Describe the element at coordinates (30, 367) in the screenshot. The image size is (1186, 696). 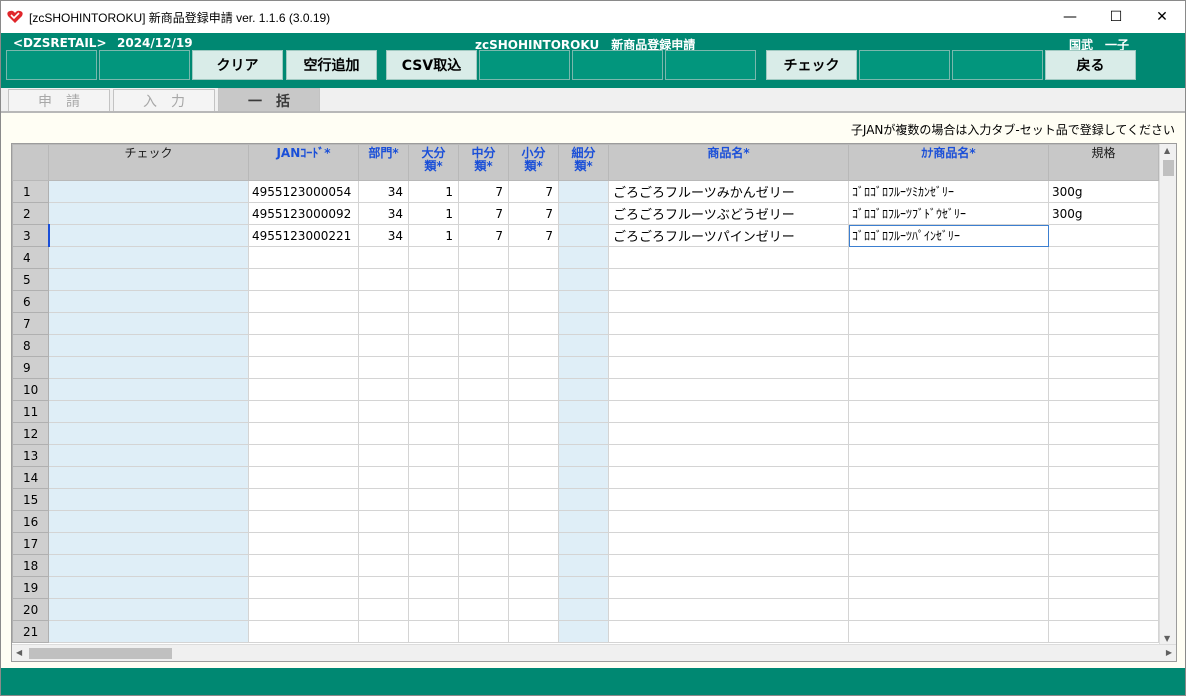
I see `row-number: 9` at that location.